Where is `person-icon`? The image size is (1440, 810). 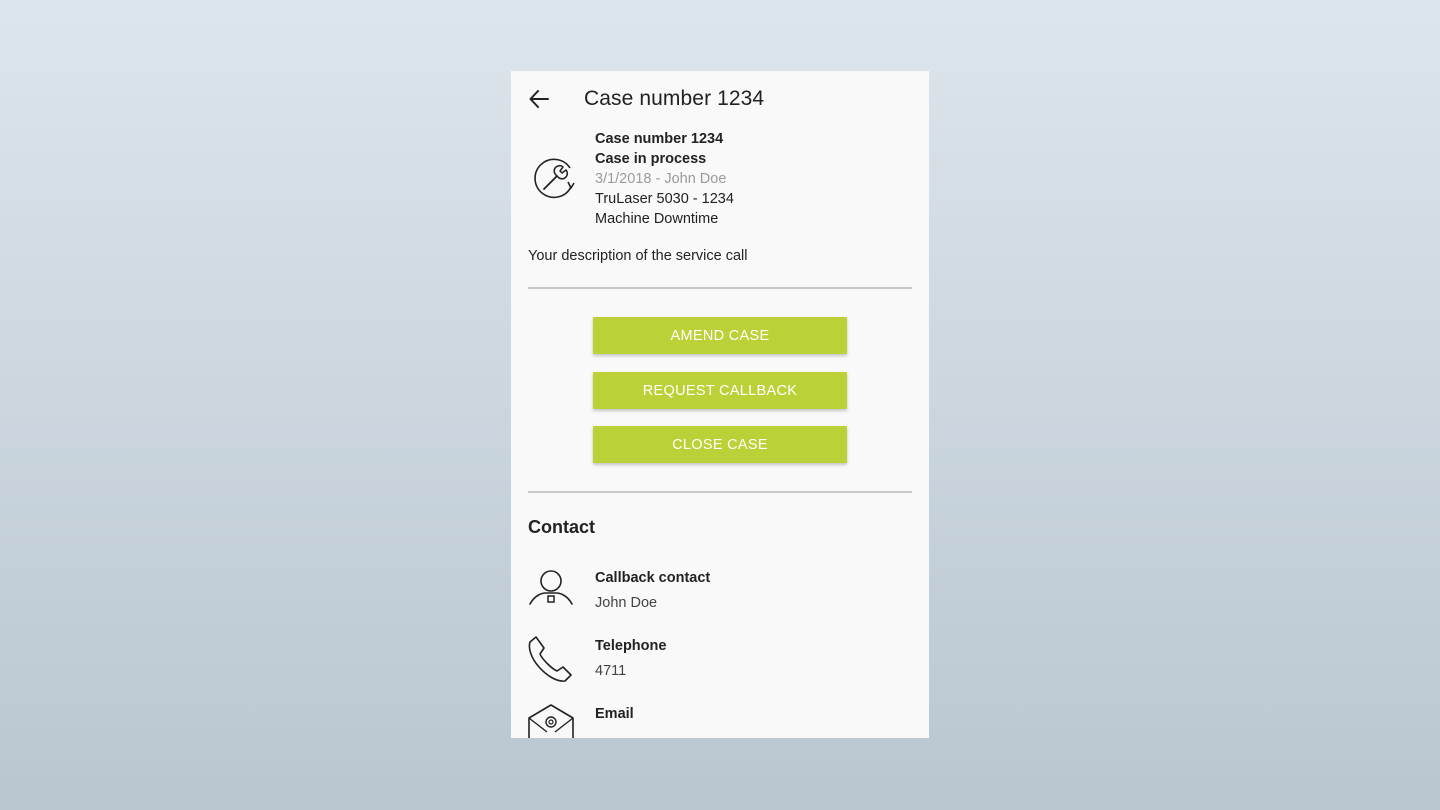
person-icon is located at coordinates (551, 587).